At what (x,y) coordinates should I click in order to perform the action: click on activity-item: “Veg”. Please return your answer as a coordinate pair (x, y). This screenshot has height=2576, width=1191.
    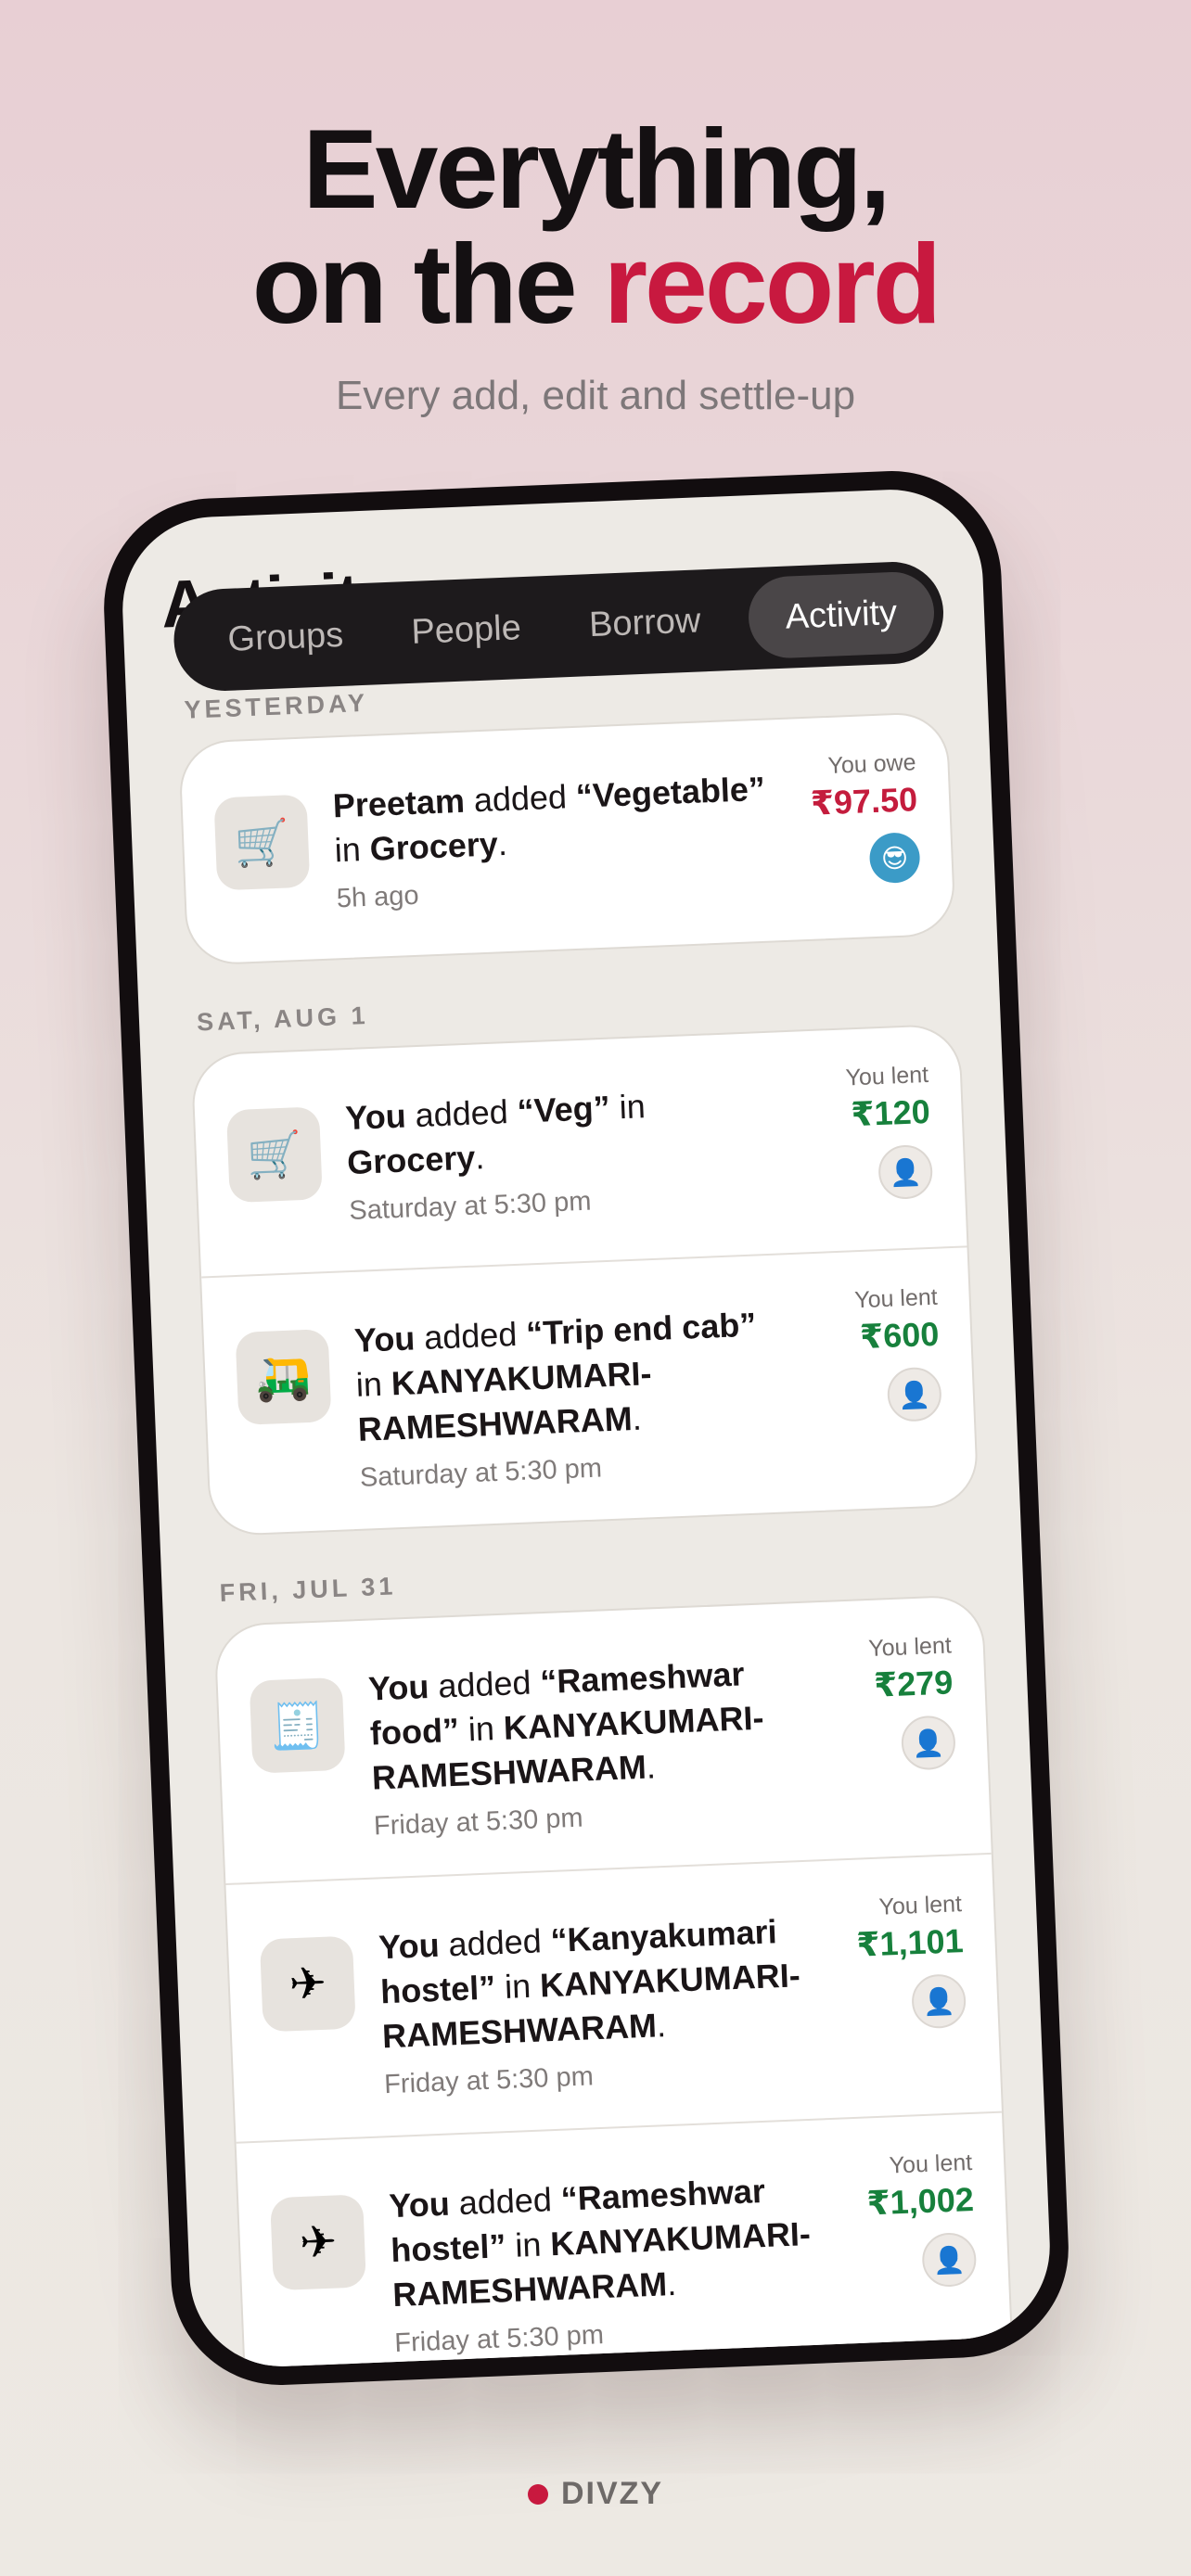
    Looking at the image, I should click on (563, 1109).